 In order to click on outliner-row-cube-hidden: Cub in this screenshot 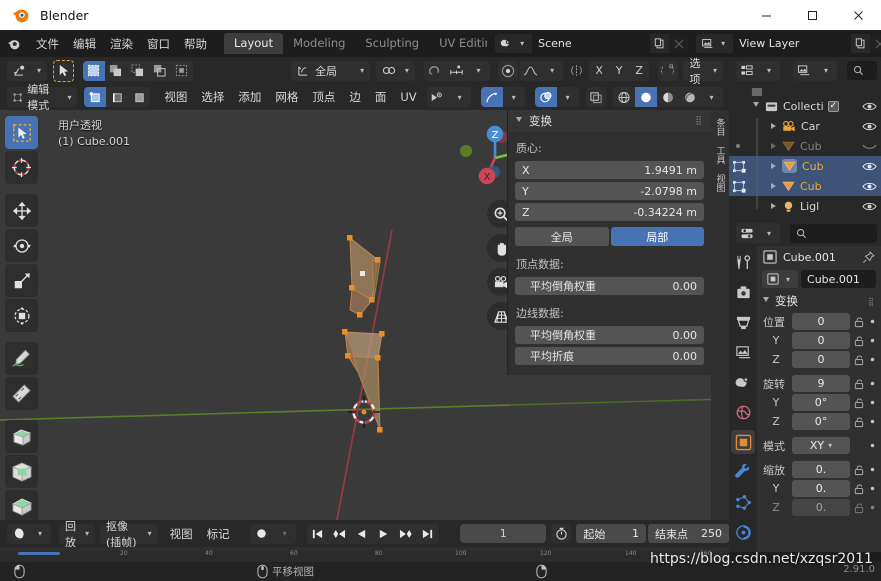, I will do `click(805, 146)`.